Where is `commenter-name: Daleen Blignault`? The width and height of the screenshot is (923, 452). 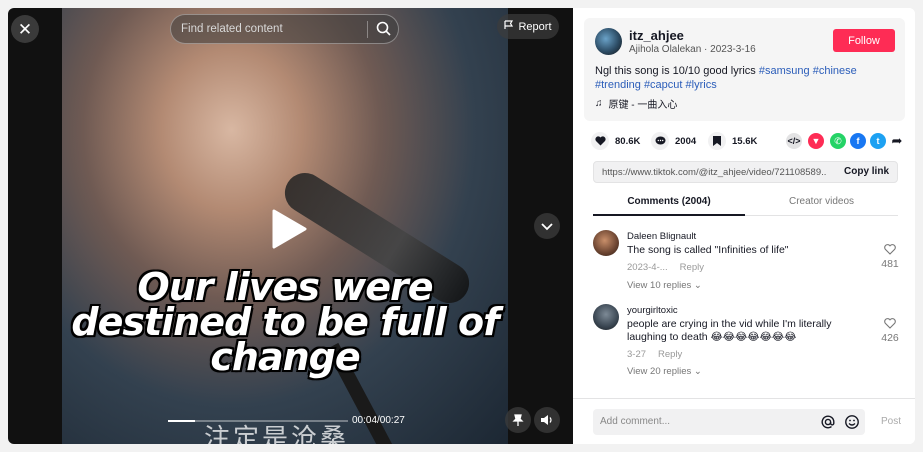
commenter-name: Daleen Blignault is located at coordinates (661, 236).